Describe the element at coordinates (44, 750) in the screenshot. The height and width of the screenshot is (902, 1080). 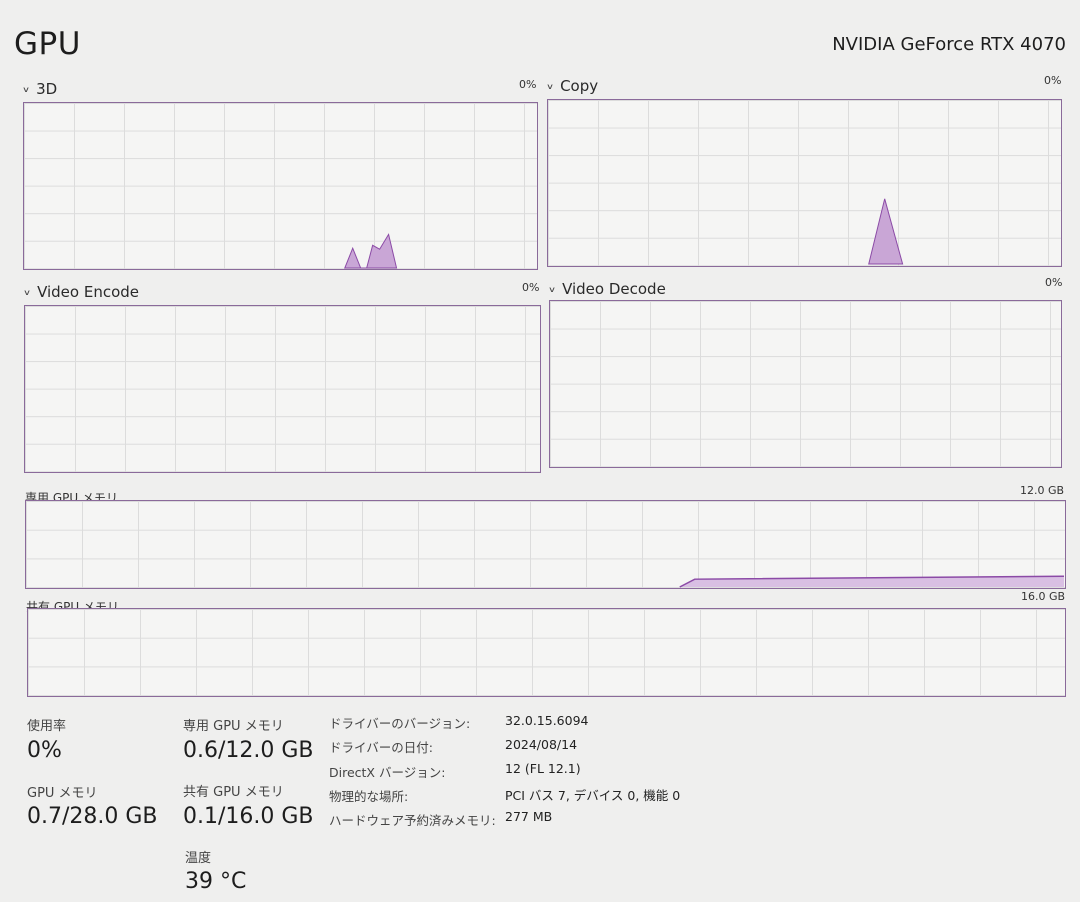
I see `utilization-value: 0%` at that location.